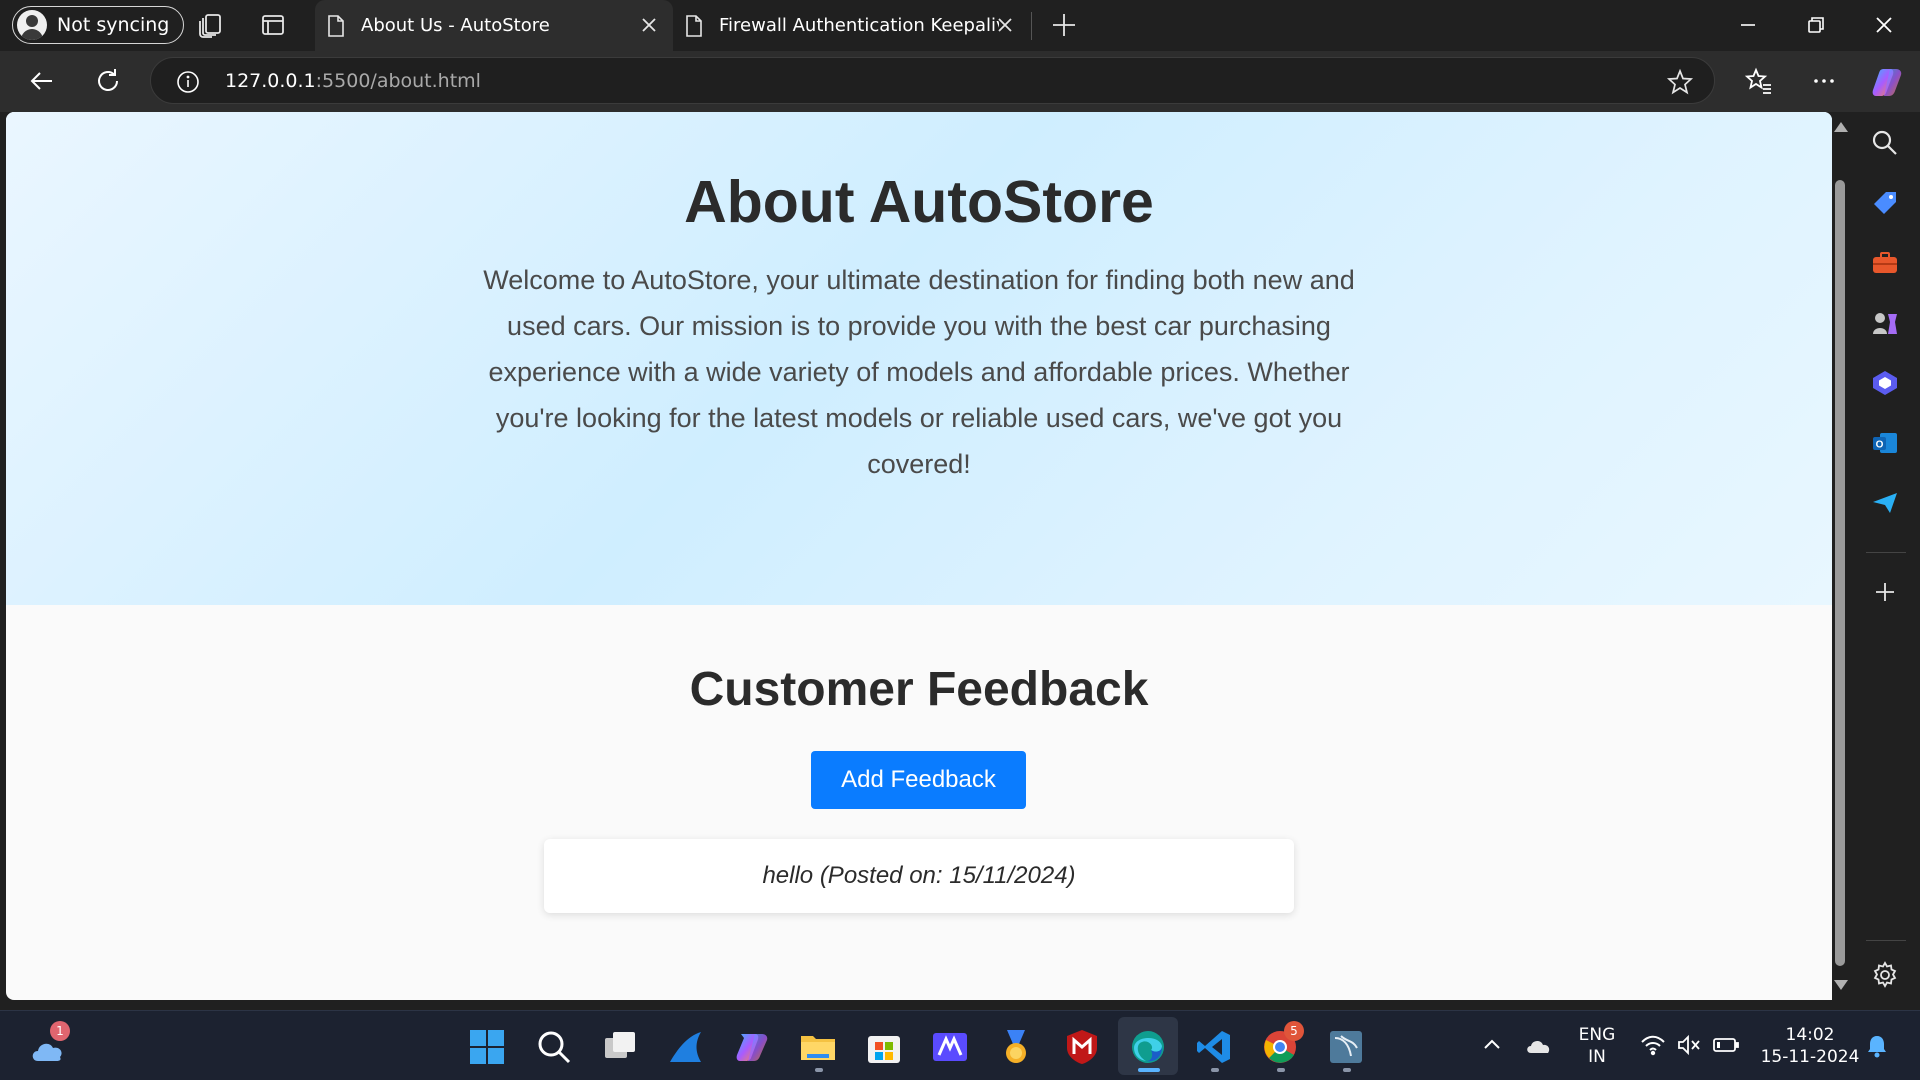 This screenshot has height=1080, width=1920. I want to click on settings-gear-icon, so click(1885, 975).